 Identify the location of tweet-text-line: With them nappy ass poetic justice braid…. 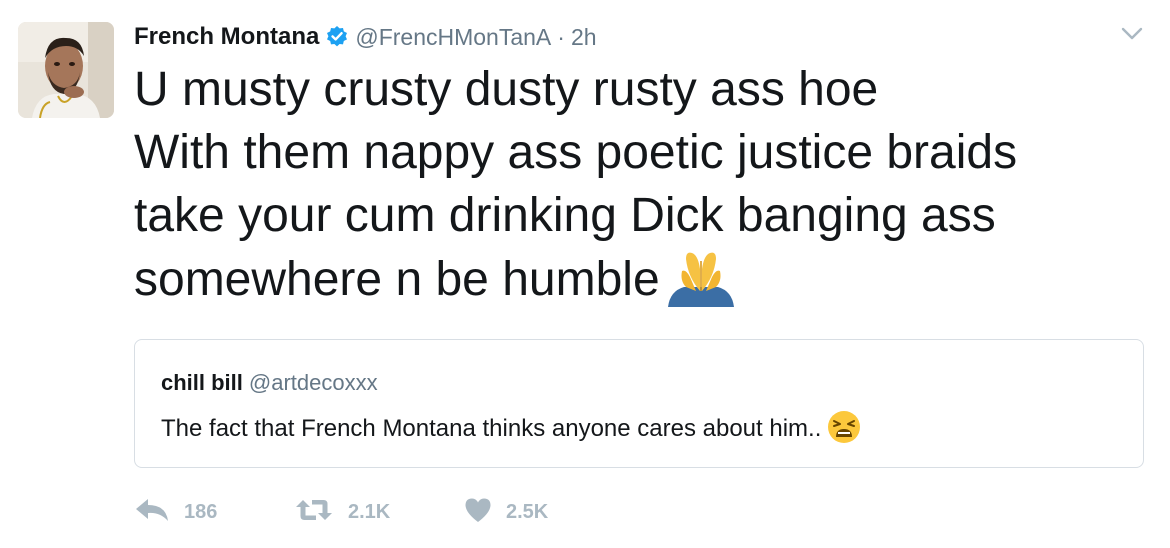
(576, 152).